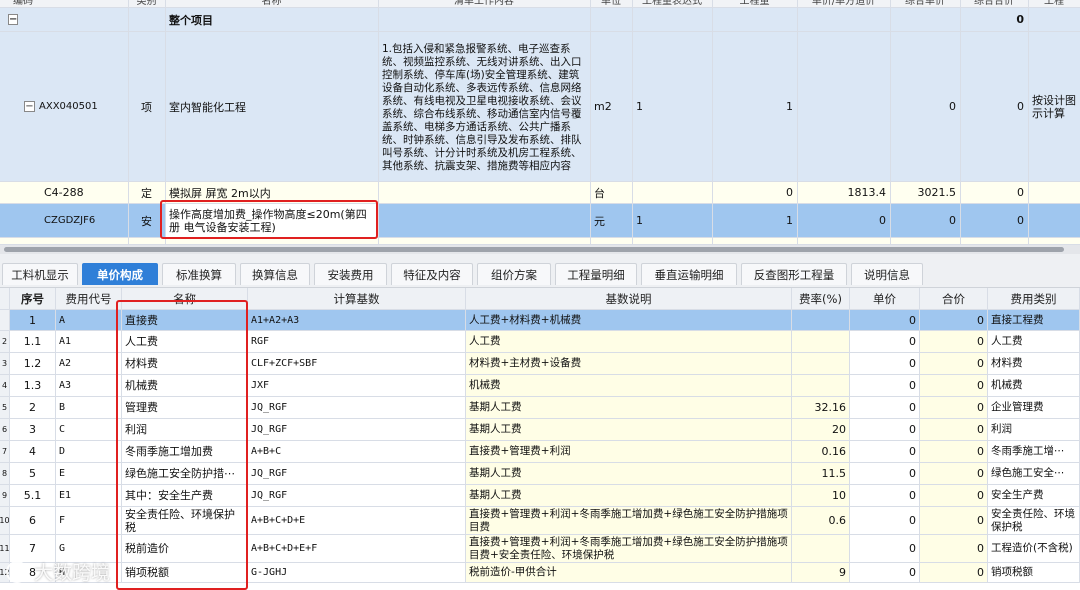 The width and height of the screenshot is (1080, 590). I want to click on row-category: 利润, so click(1034, 429).